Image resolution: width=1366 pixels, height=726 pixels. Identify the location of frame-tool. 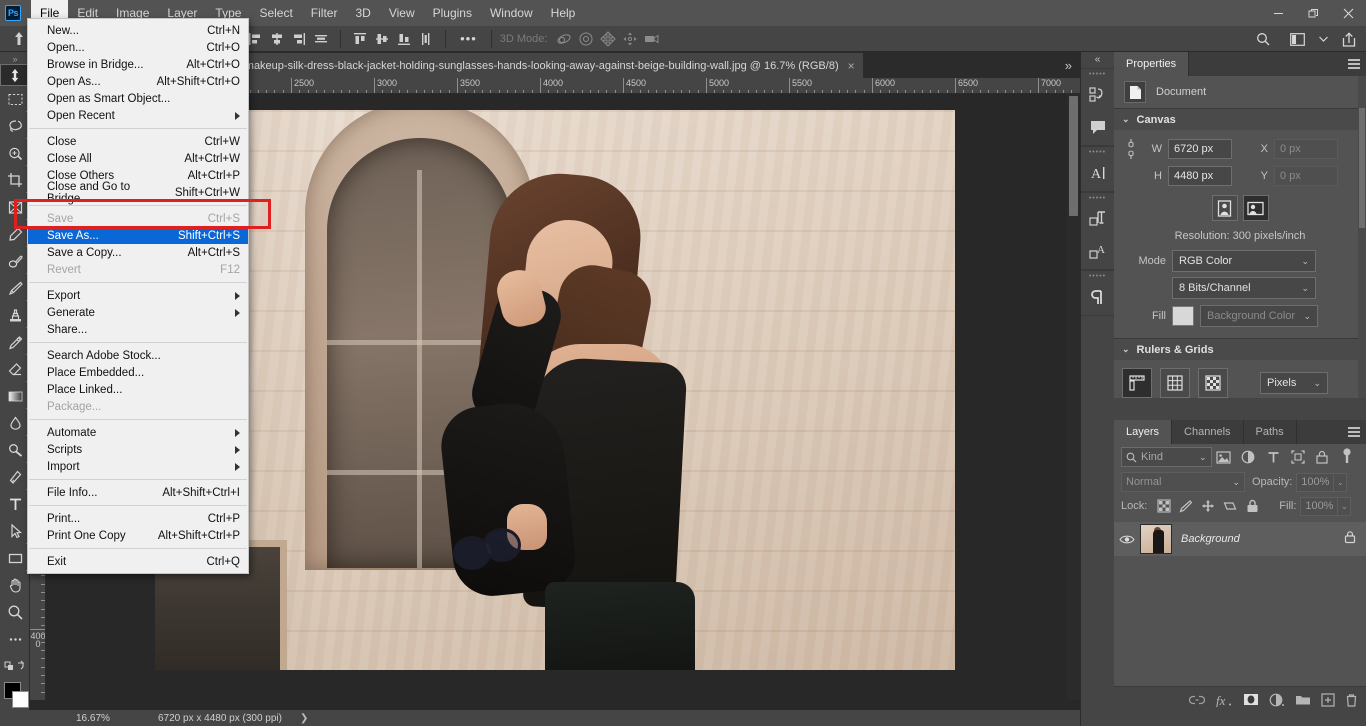
(15, 207).